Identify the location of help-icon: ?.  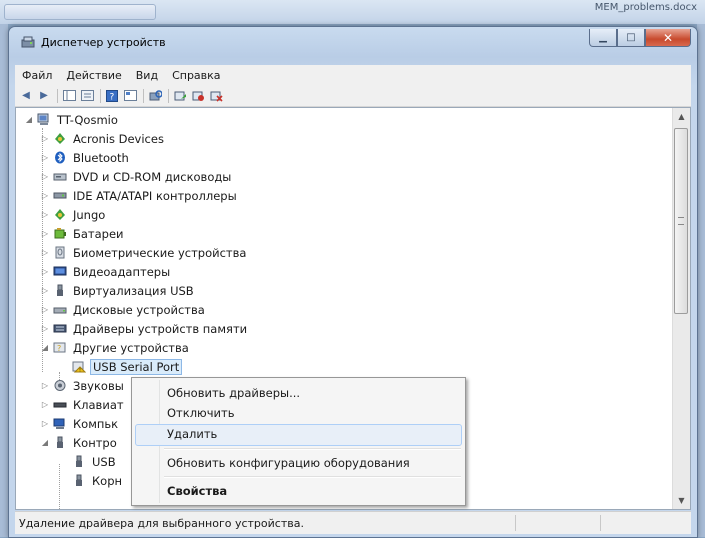
(112, 95).